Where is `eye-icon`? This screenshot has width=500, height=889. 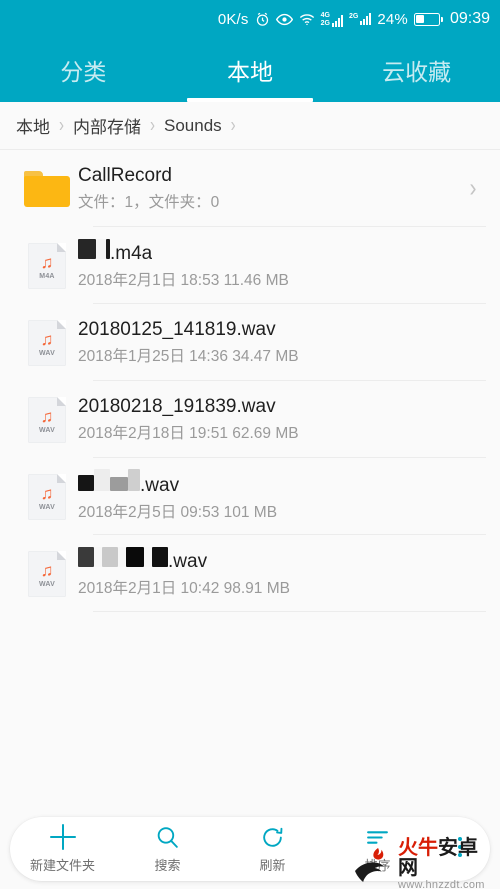 eye-icon is located at coordinates (284, 19).